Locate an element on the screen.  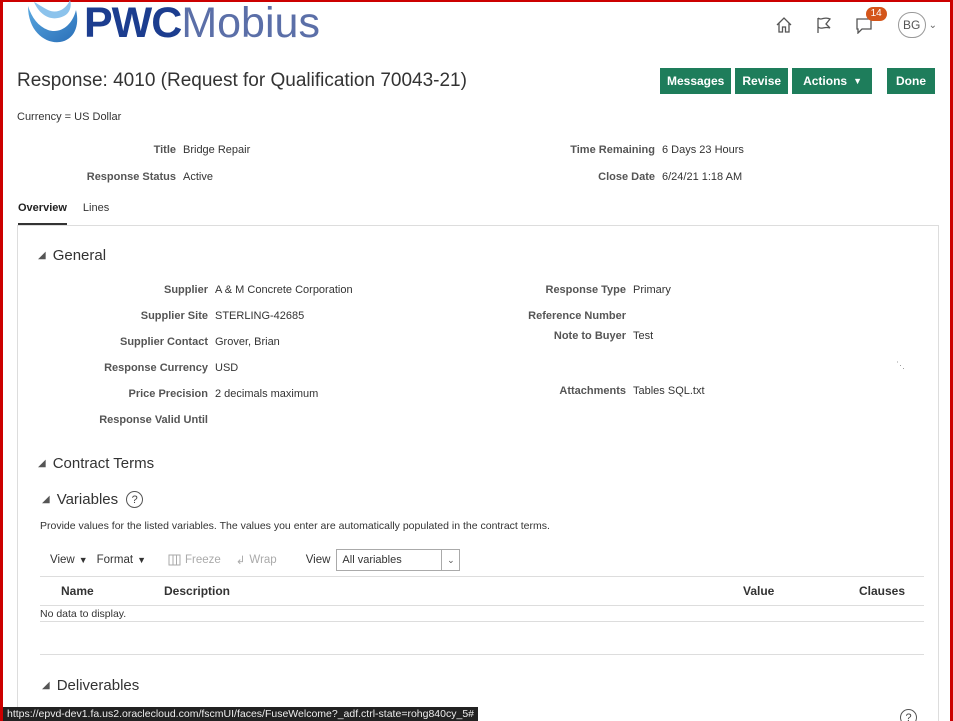
resize-handle-icon: ⋱ is located at coordinates (900, 365).